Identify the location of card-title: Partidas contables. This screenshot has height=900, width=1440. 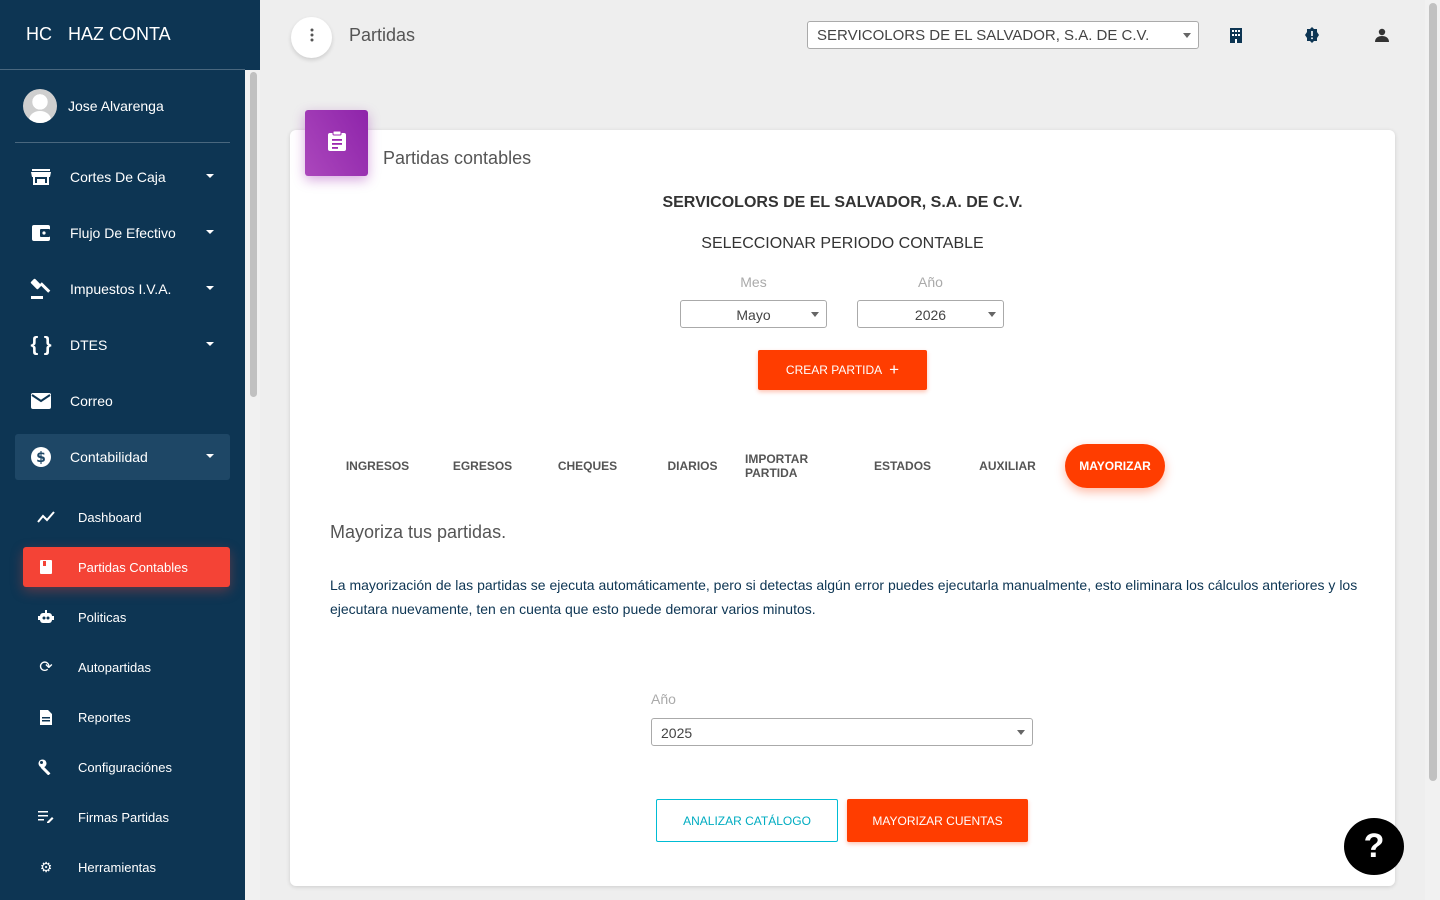
(457, 158).